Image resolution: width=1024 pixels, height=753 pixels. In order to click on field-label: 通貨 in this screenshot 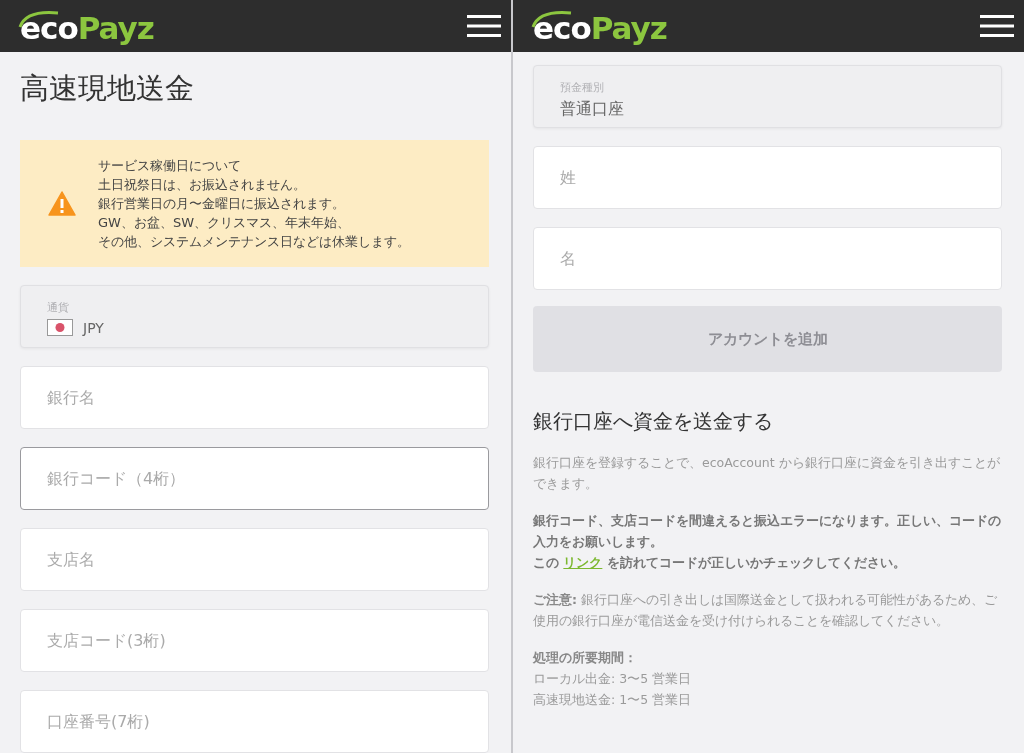, I will do `click(58, 307)`.